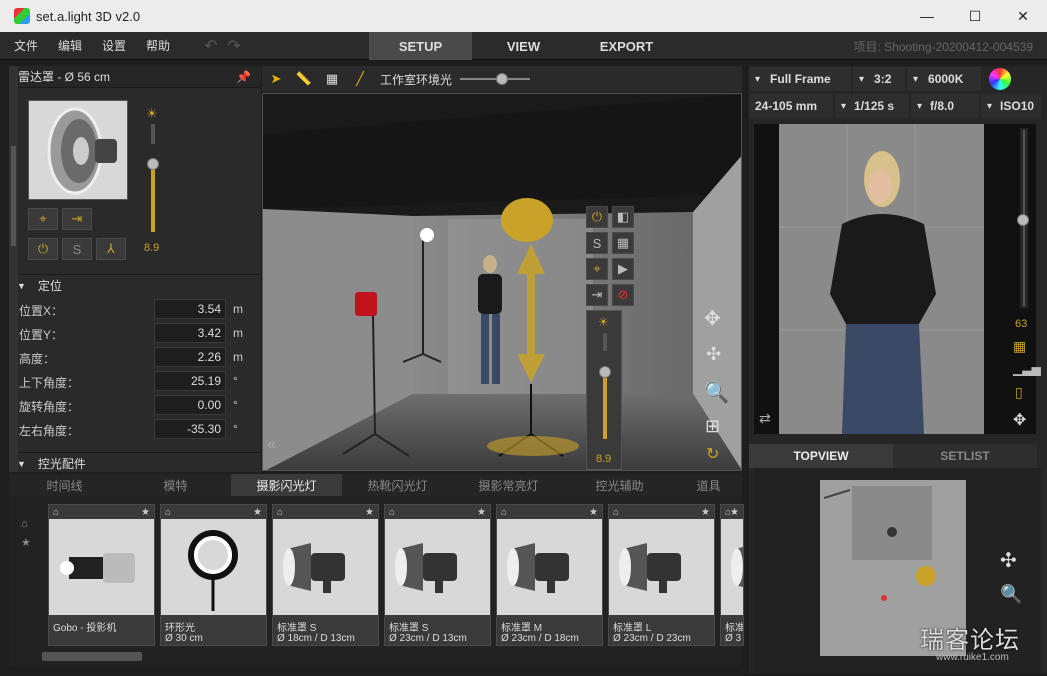  What do you see at coordinates (304, 79) in the screenshot?
I see `ruler-icon: 📏` at bounding box center [304, 79].